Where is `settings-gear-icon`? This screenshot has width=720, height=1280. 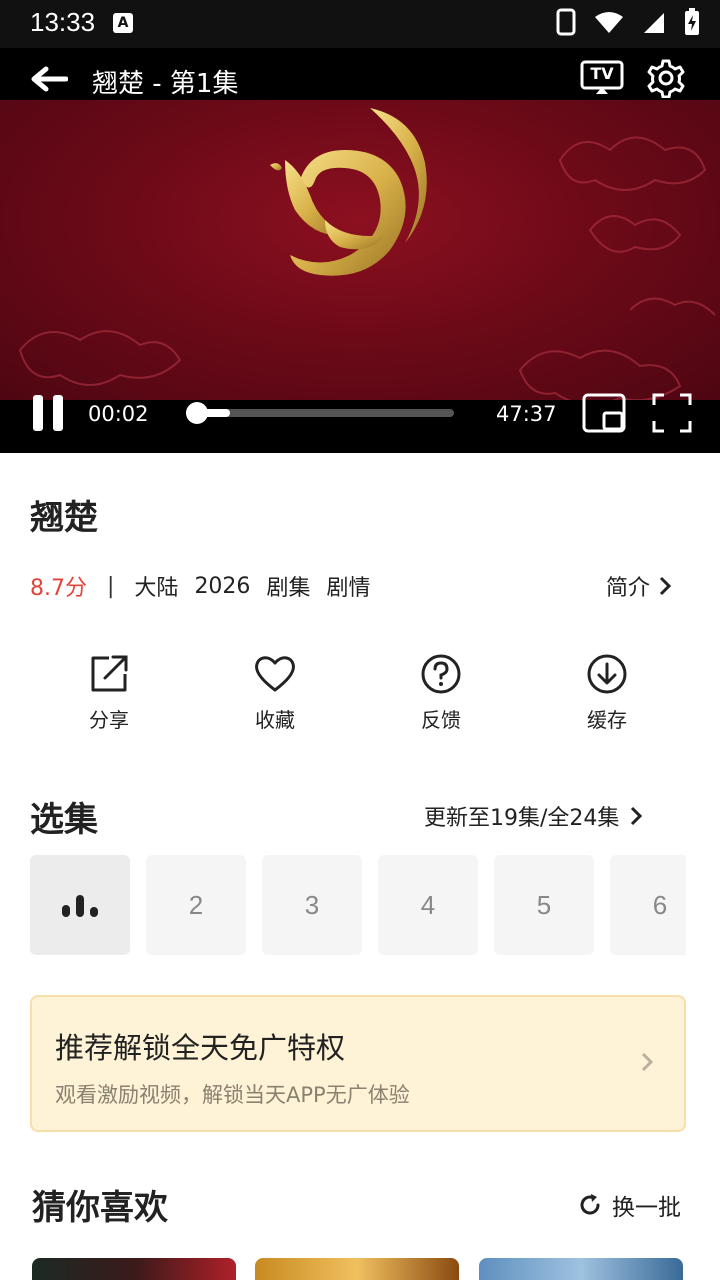 settings-gear-icon is located at coordinates (666, 78).